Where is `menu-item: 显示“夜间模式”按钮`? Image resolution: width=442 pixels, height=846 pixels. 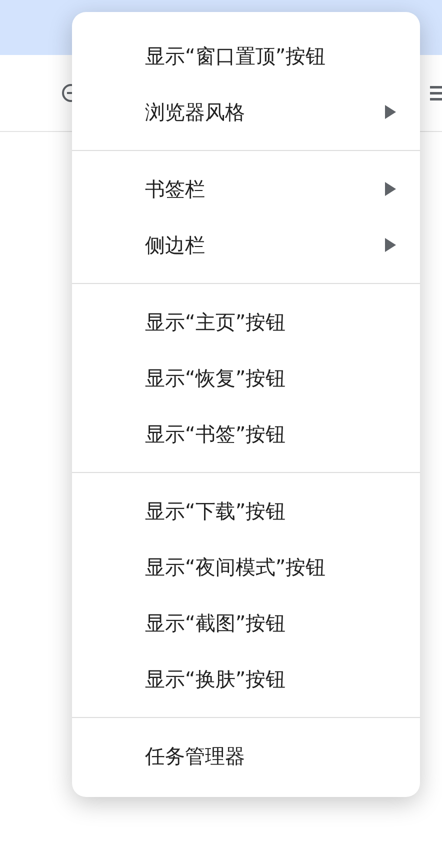
menu-item: 显示“夜间模式”按钮 is located at coordinates (246, 567).